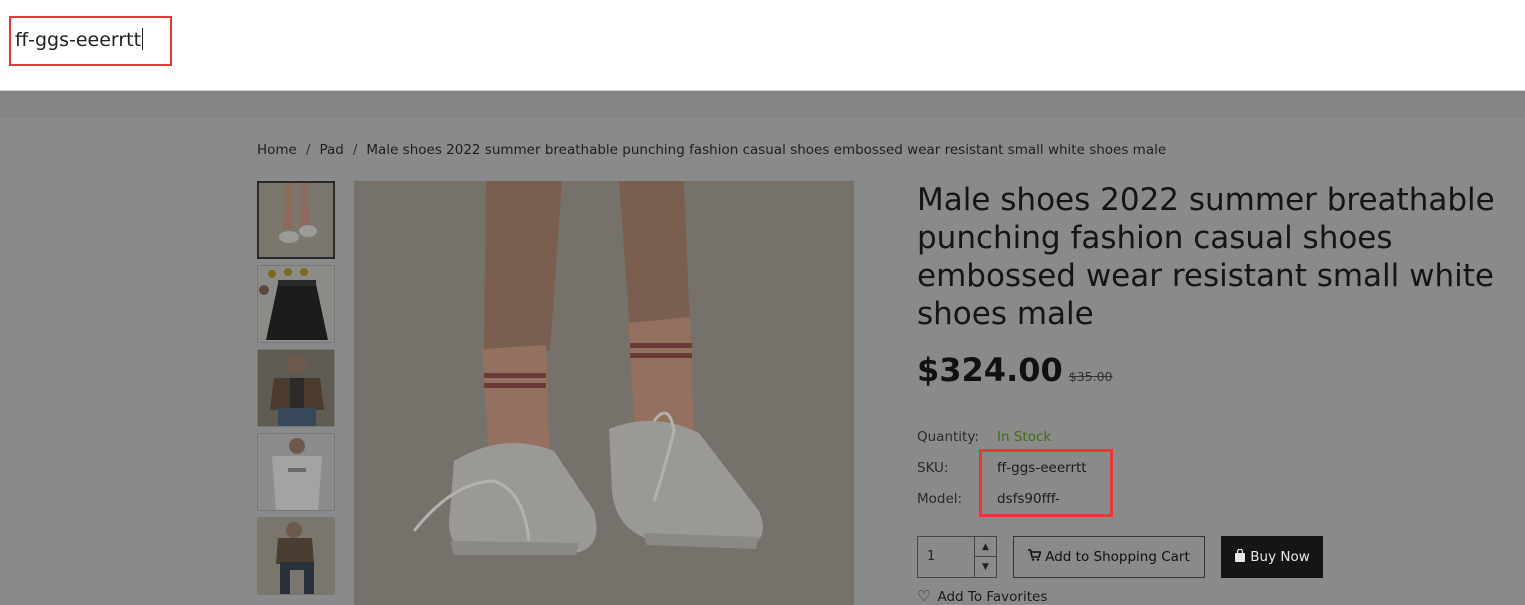 This screenshot has width=1525, height=605. Describe the element at coordinates (1090, 376) in the screenshot. I see `product-old-price: $35.00` at that location.